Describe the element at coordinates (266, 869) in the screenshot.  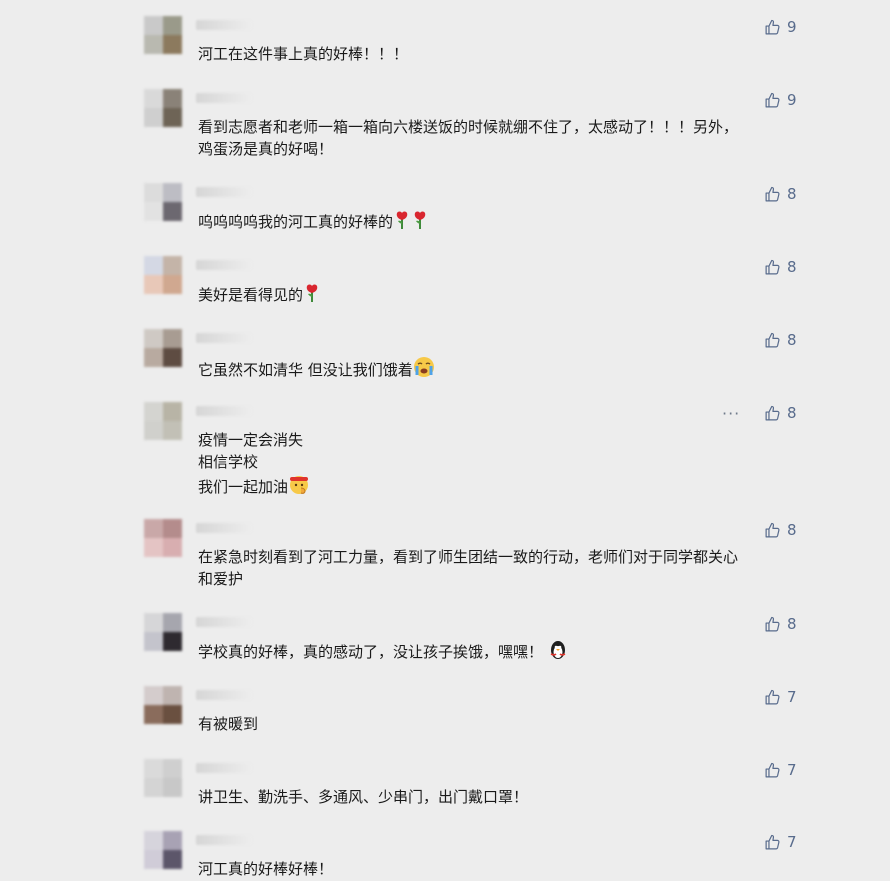
I see `comment-text: 河工真的好棒好棒！` at that location.